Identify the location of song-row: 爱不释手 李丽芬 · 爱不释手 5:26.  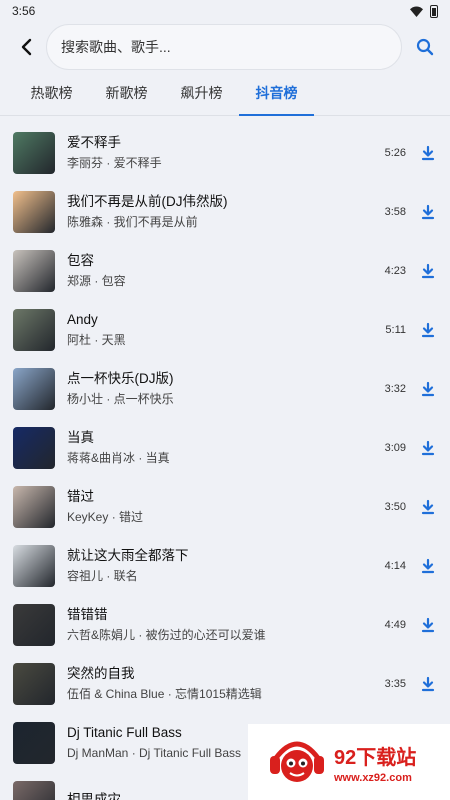
(225, 152).